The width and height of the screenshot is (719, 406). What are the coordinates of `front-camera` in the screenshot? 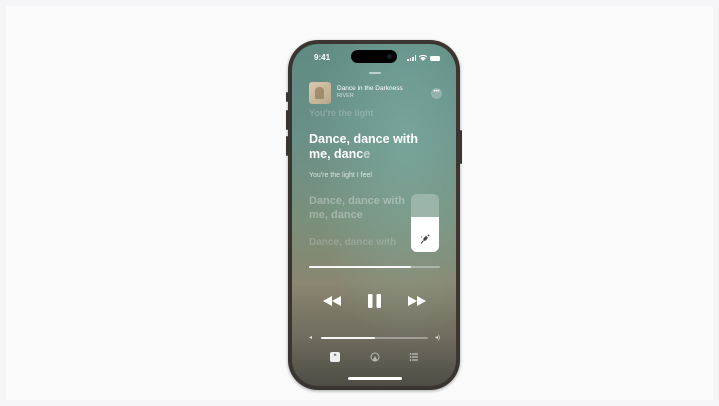 It's located at (389, 56).